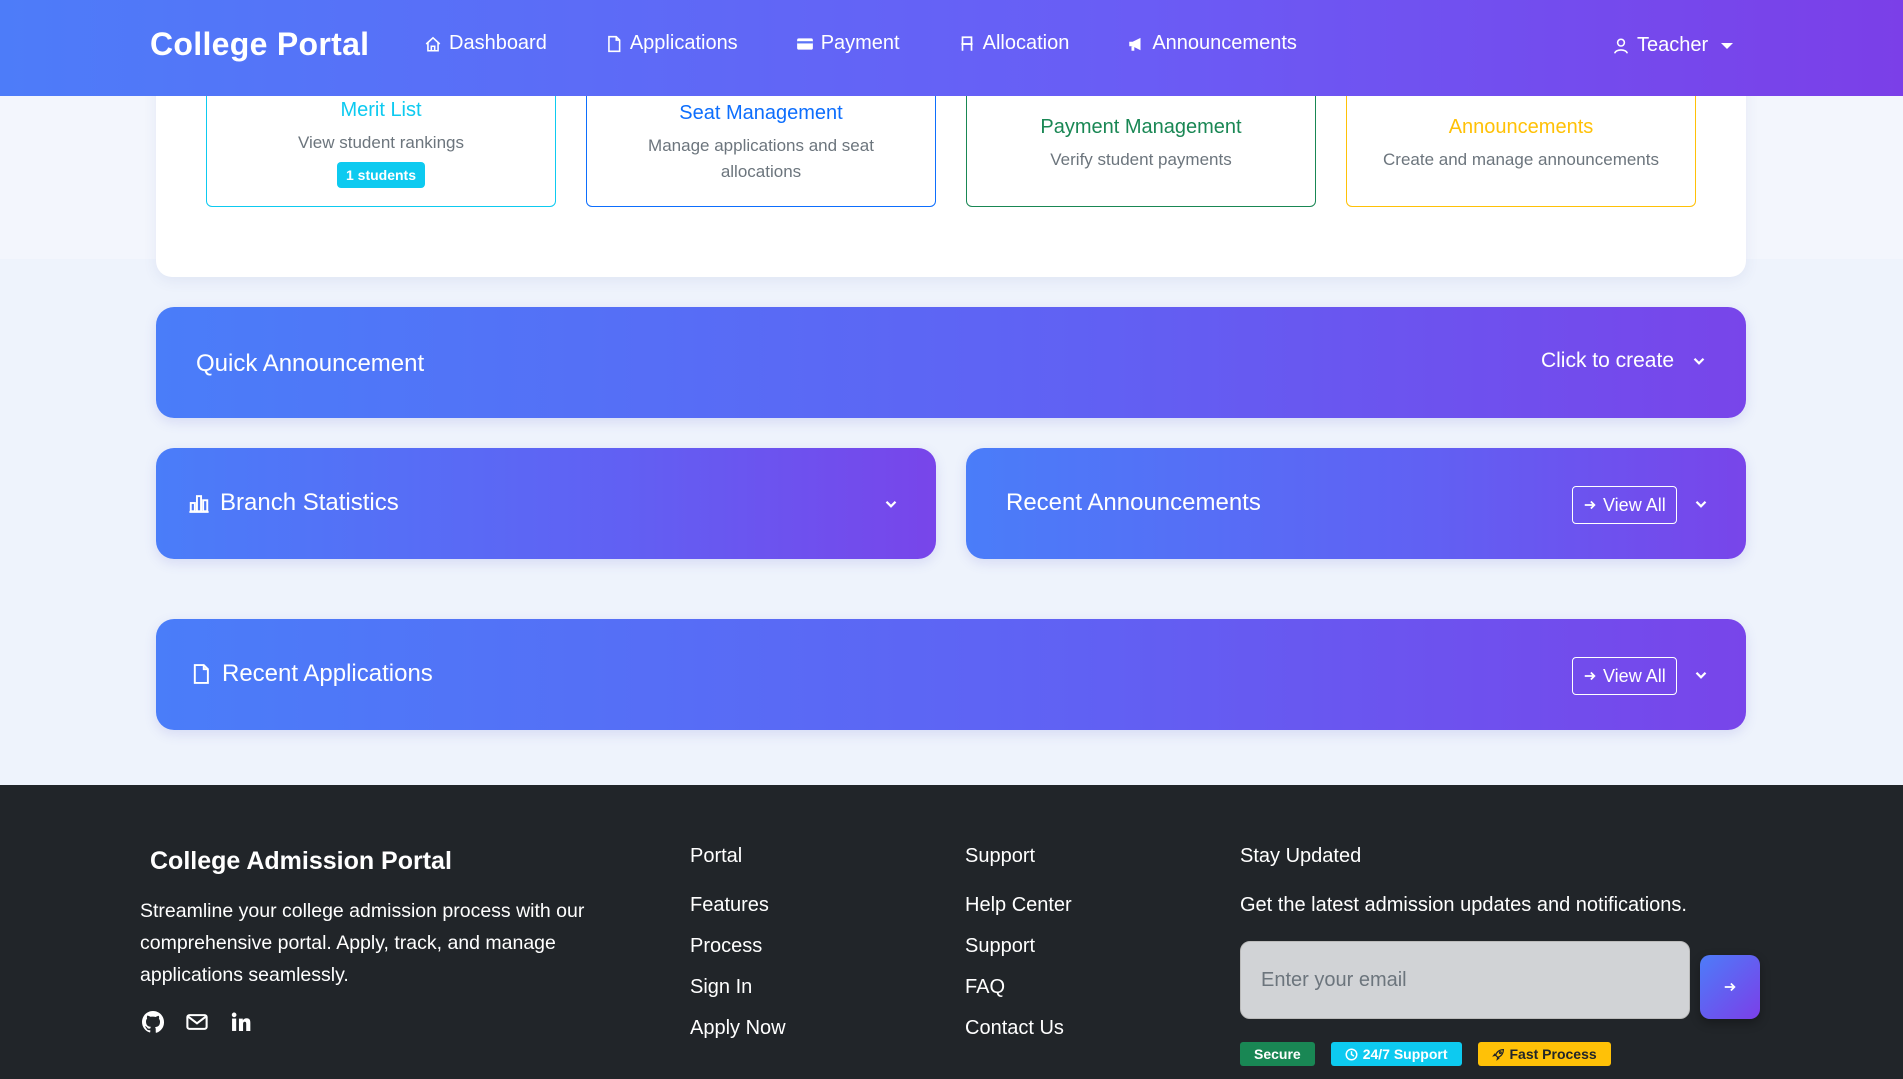  I want to click on footer-link-process: Process, so click(738, 946).